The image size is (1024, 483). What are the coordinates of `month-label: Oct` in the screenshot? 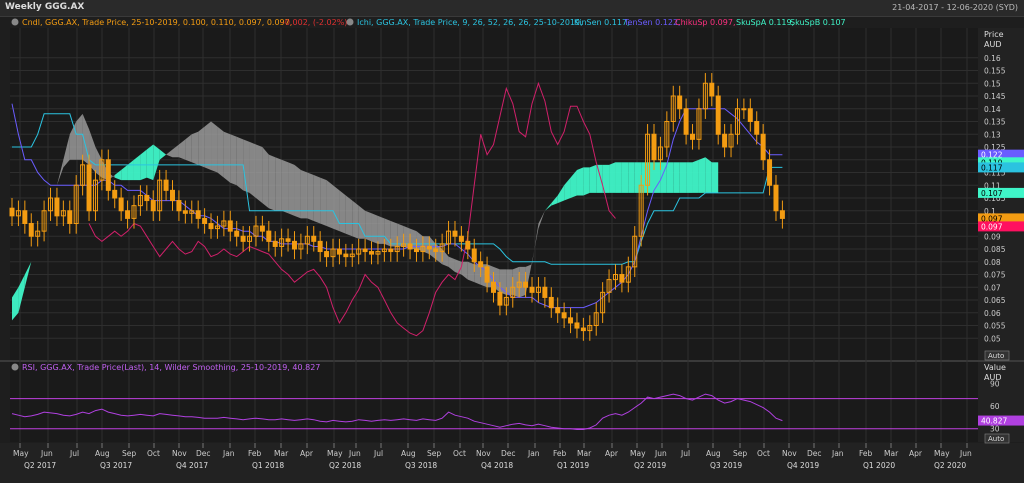 It's located at (459, 453).